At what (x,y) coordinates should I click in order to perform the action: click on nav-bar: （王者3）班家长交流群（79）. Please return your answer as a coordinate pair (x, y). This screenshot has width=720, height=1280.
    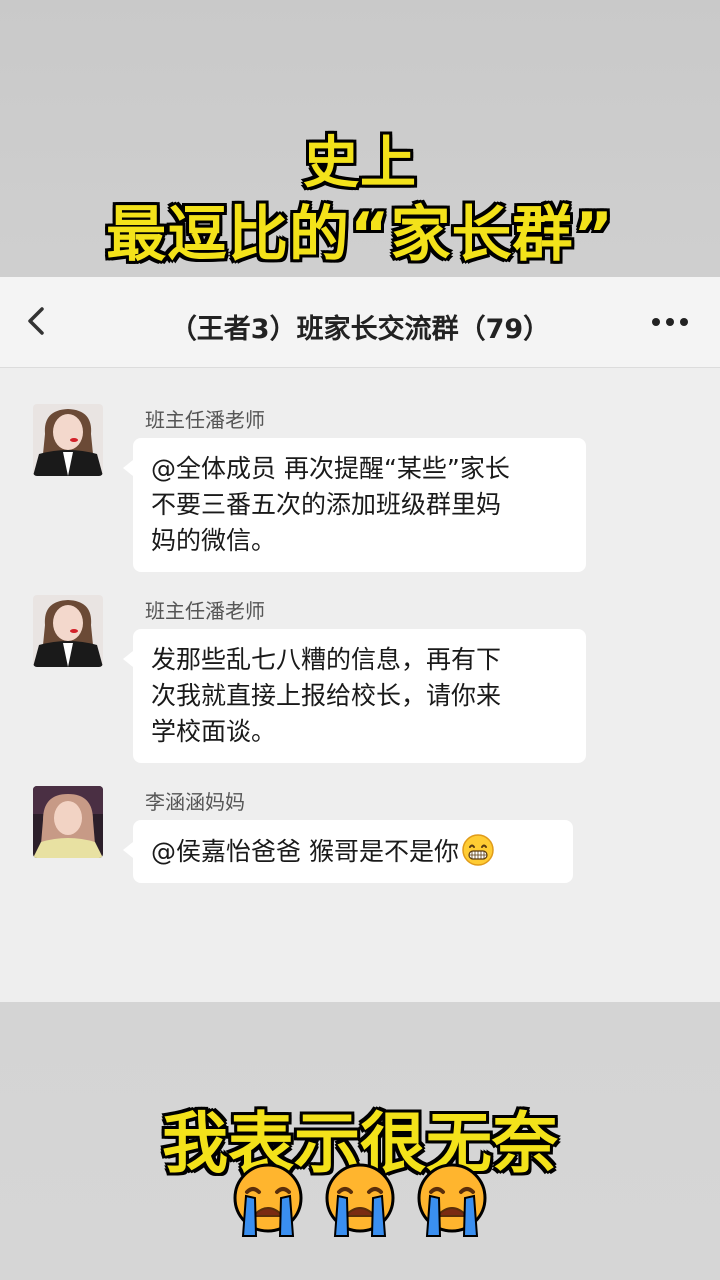
    Looking at the image, I should click on (360, 322).